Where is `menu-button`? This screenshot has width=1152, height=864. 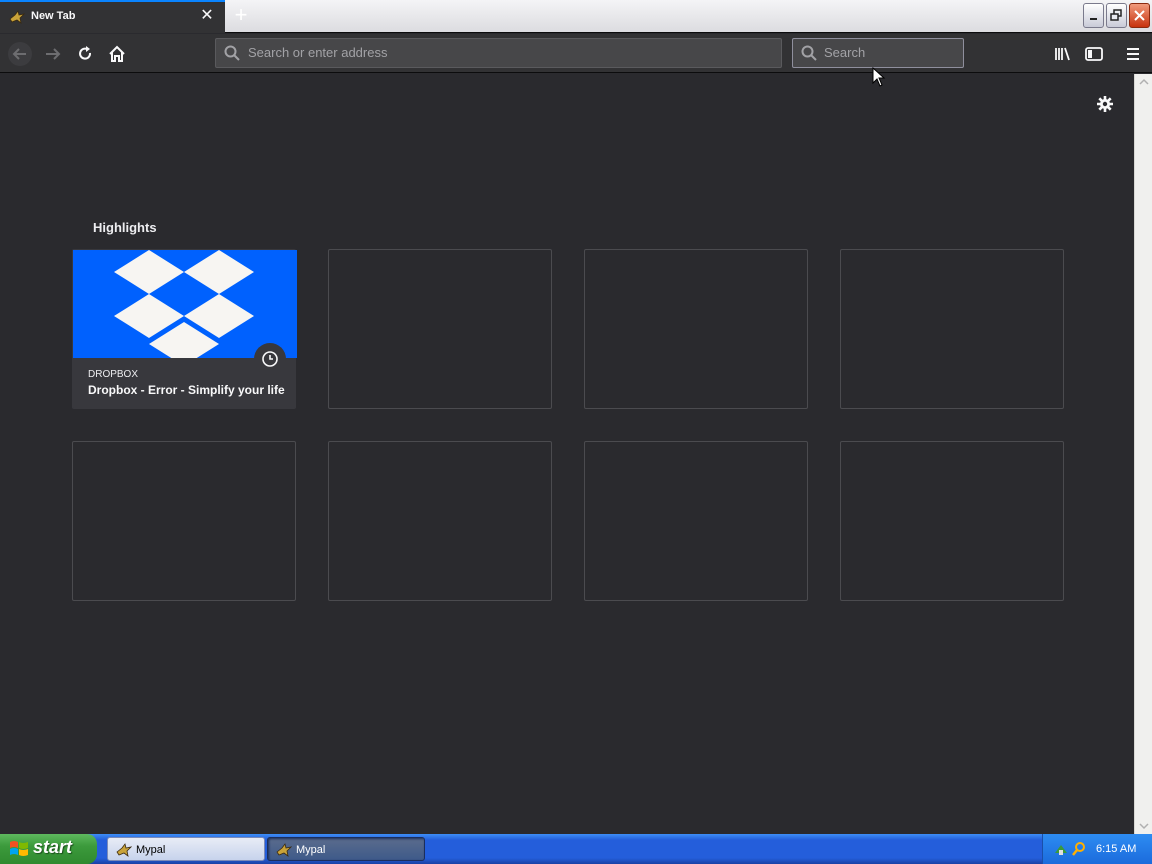
menu-button is located at coordinates (1133, 54).